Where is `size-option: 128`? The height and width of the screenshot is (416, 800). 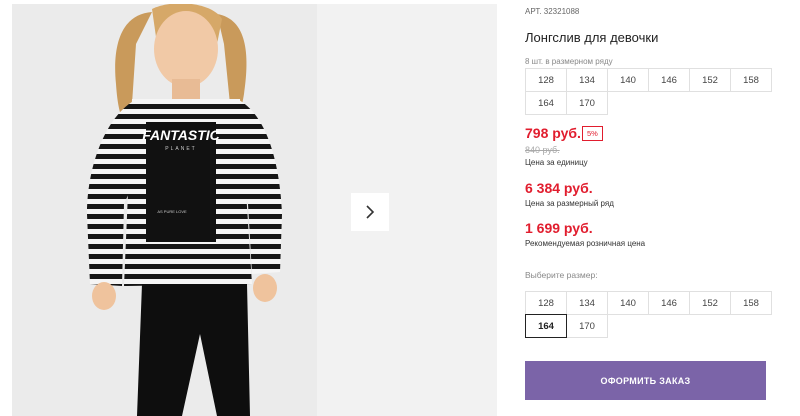 size-option: 128 is located at coordinates (546, 303).